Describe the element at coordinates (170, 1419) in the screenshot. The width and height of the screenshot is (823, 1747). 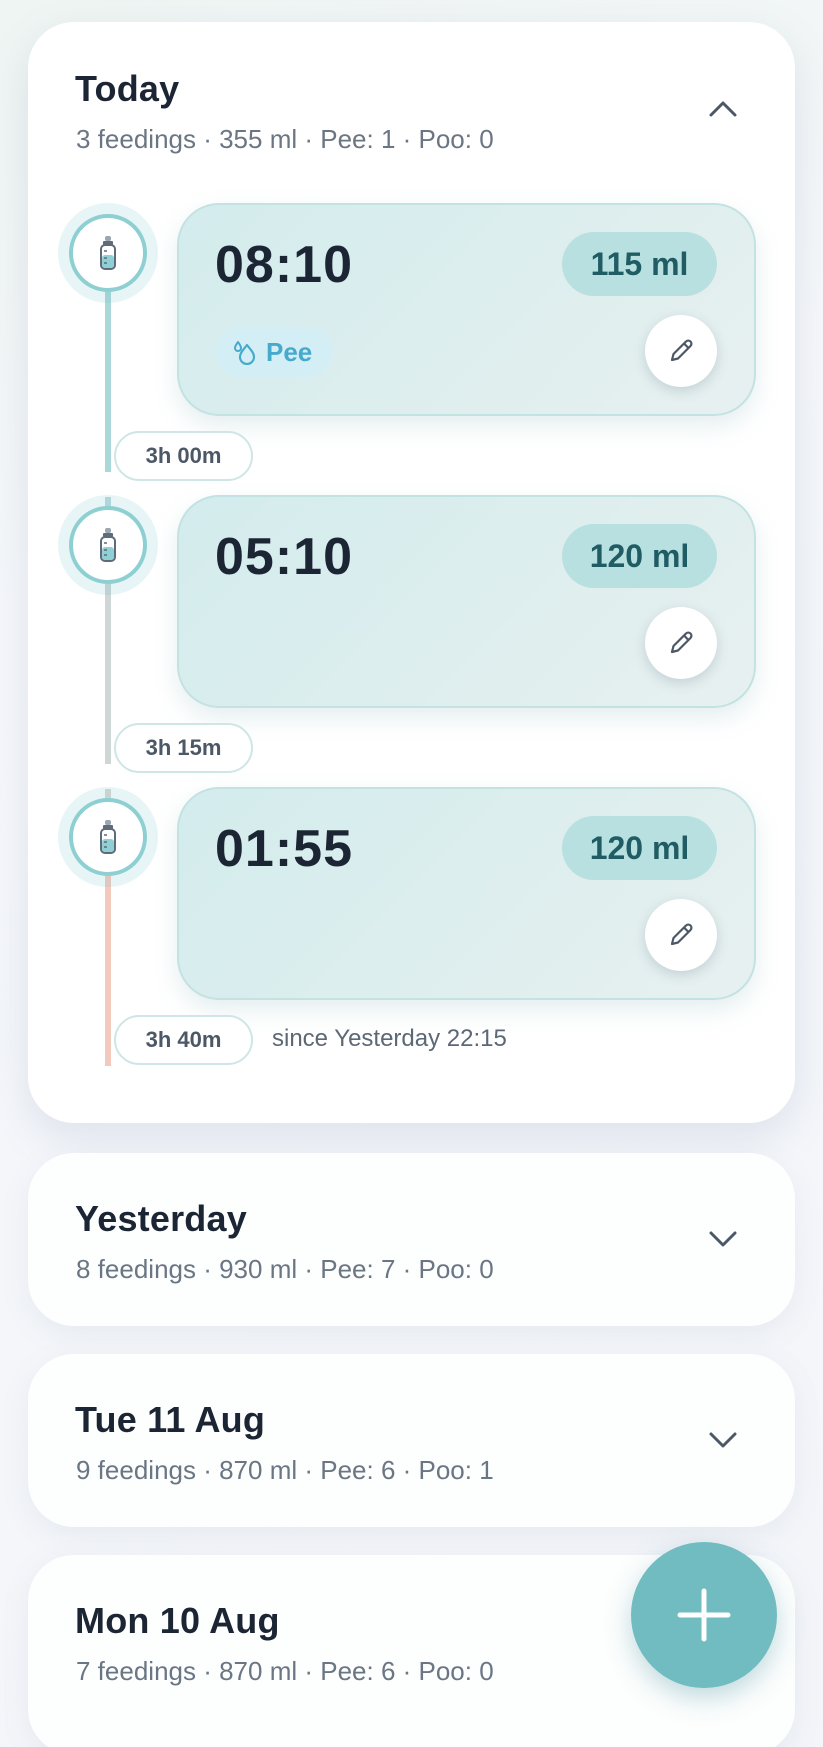
I see `day-title: Tue 11 Aug` at that location.